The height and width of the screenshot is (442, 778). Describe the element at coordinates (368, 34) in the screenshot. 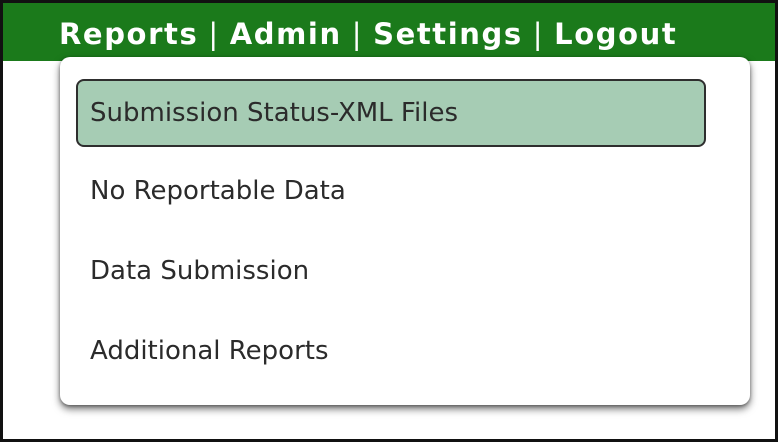

I see `nav-links: Reports | Admin | Settings | Logout` at that location.